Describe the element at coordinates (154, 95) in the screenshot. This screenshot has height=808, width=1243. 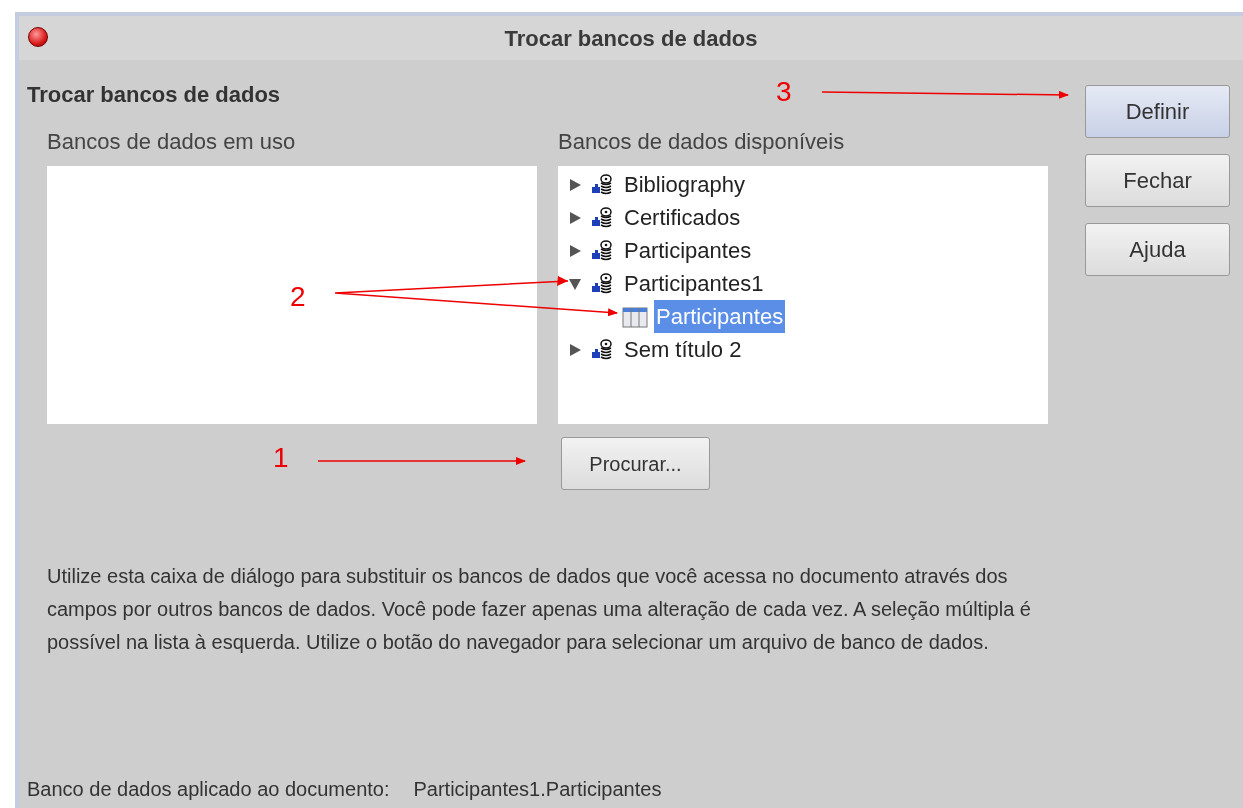
I see `section-heading: Trocar bancos de dados` at that location.